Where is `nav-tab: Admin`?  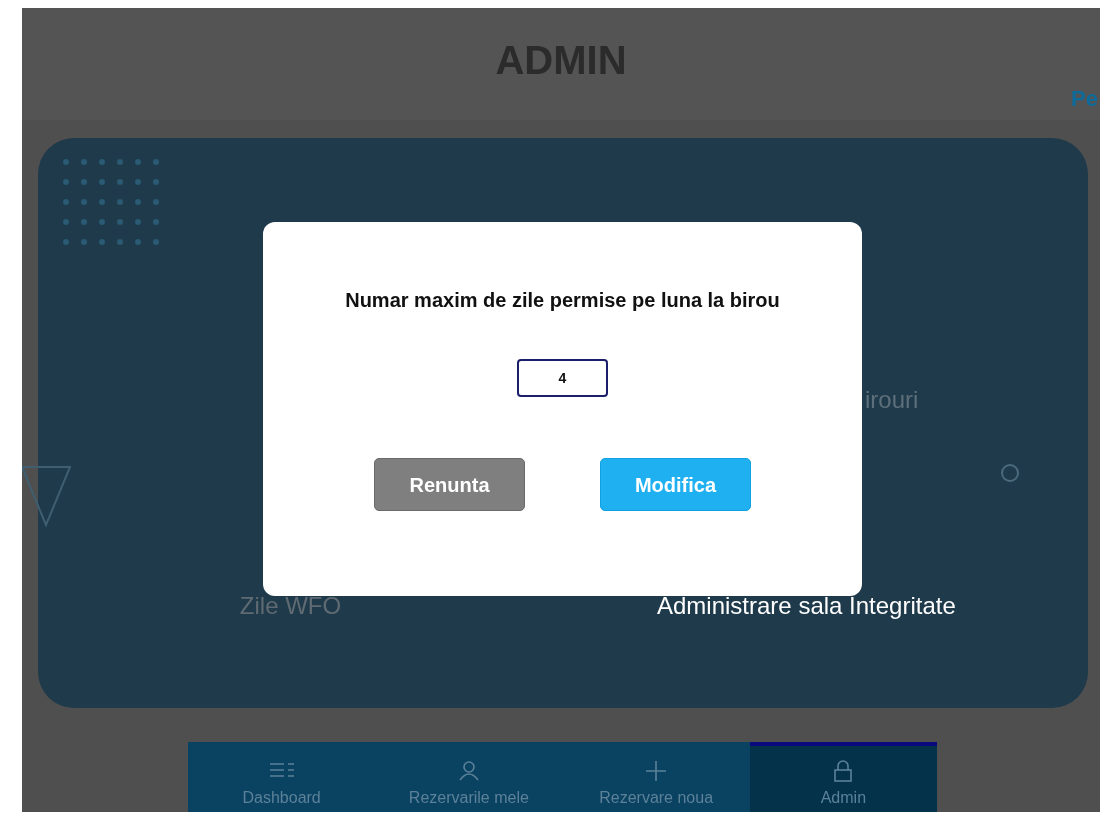 nav-tab: Admin is located at coordinates (843, 777).